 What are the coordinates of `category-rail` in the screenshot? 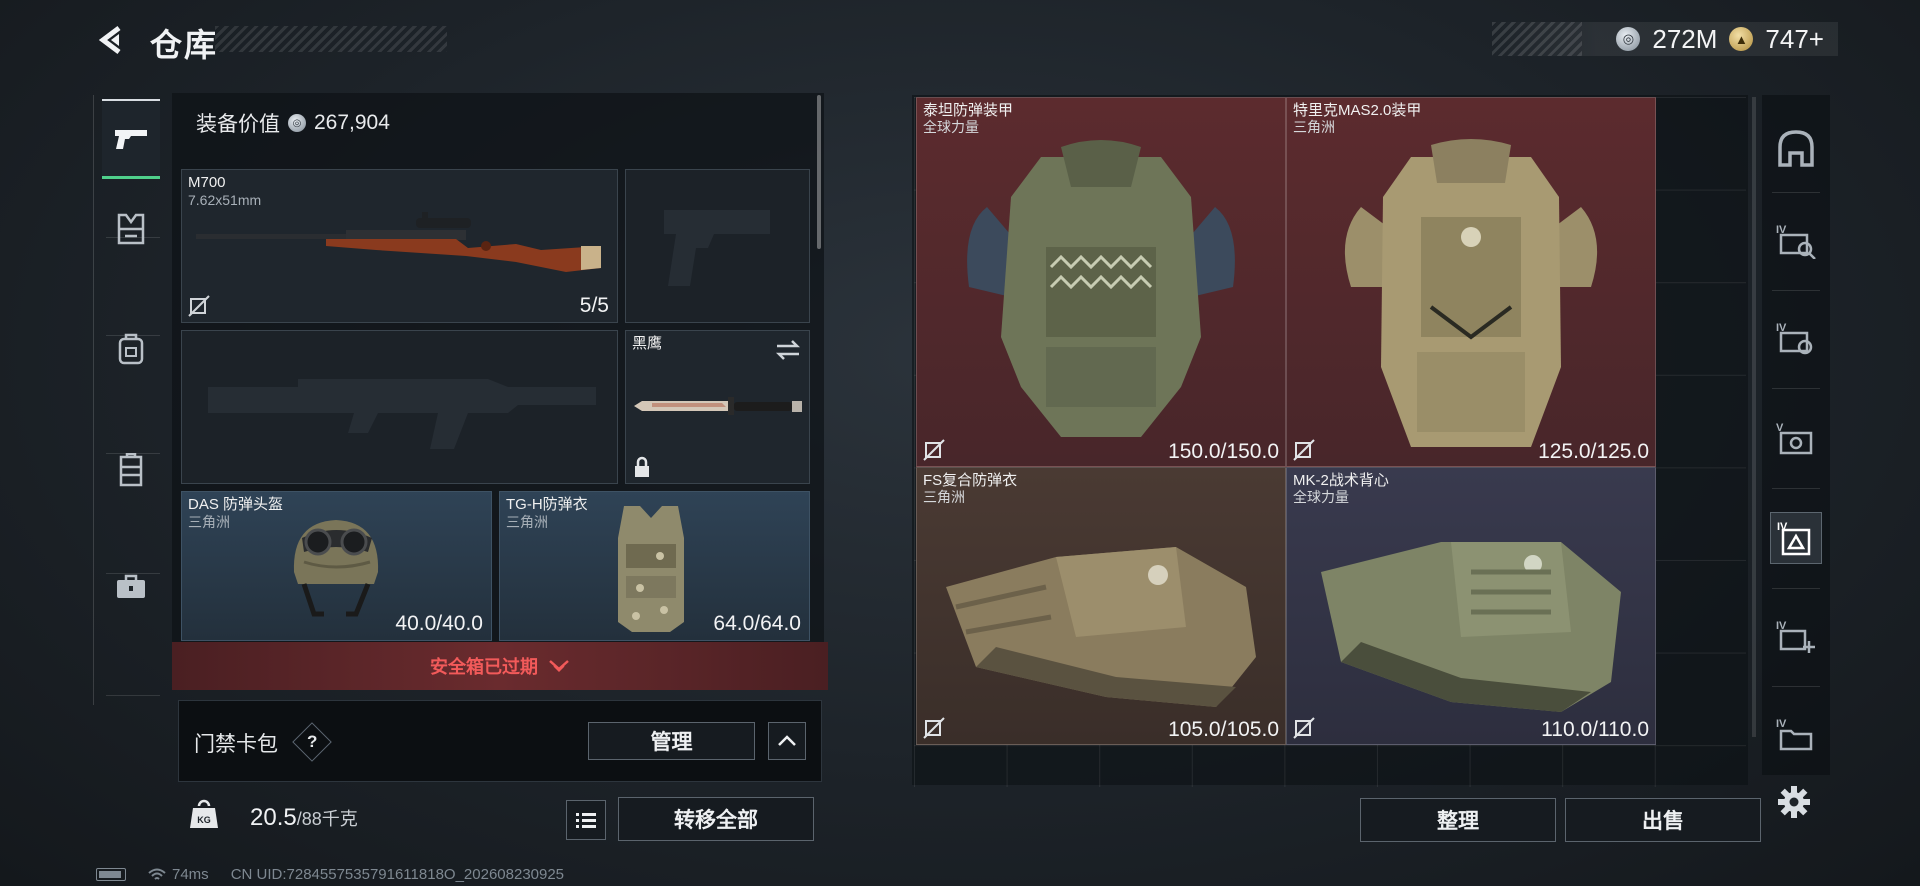 It's located at (131, 400).